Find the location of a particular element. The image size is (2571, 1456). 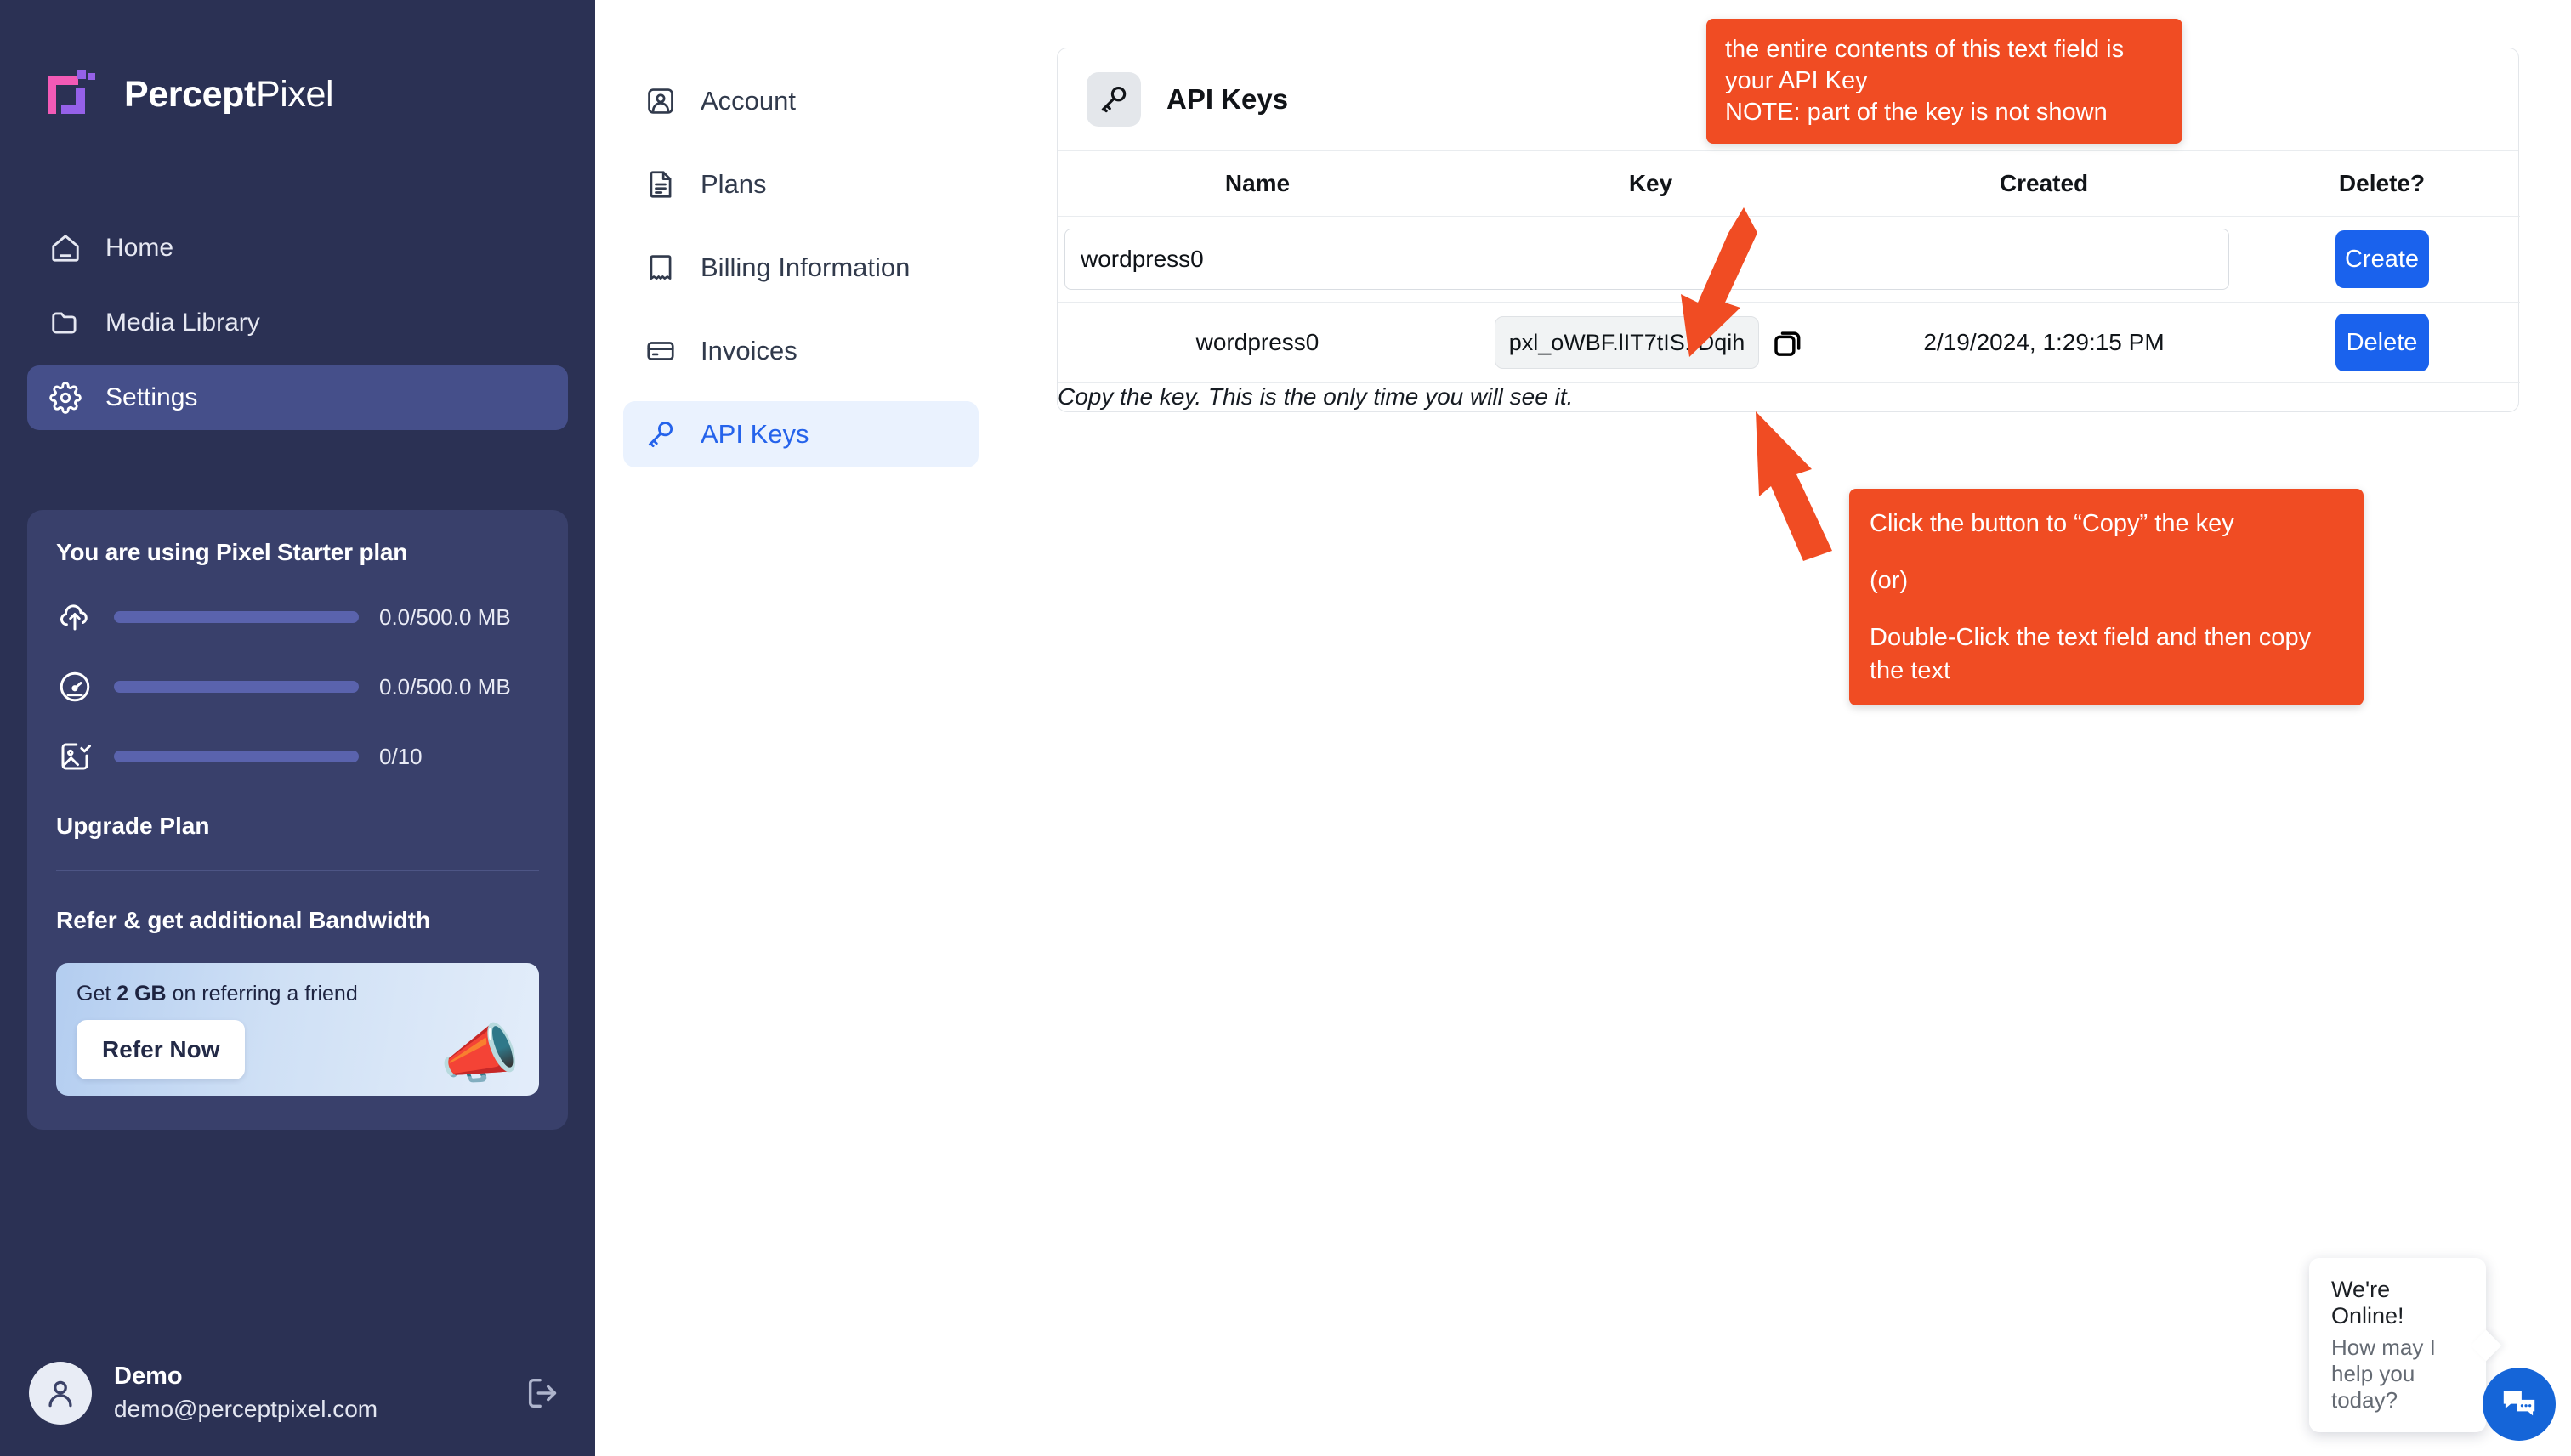

settings-nav-item-api-keys: API Keys is located at coordinates (801, 434).